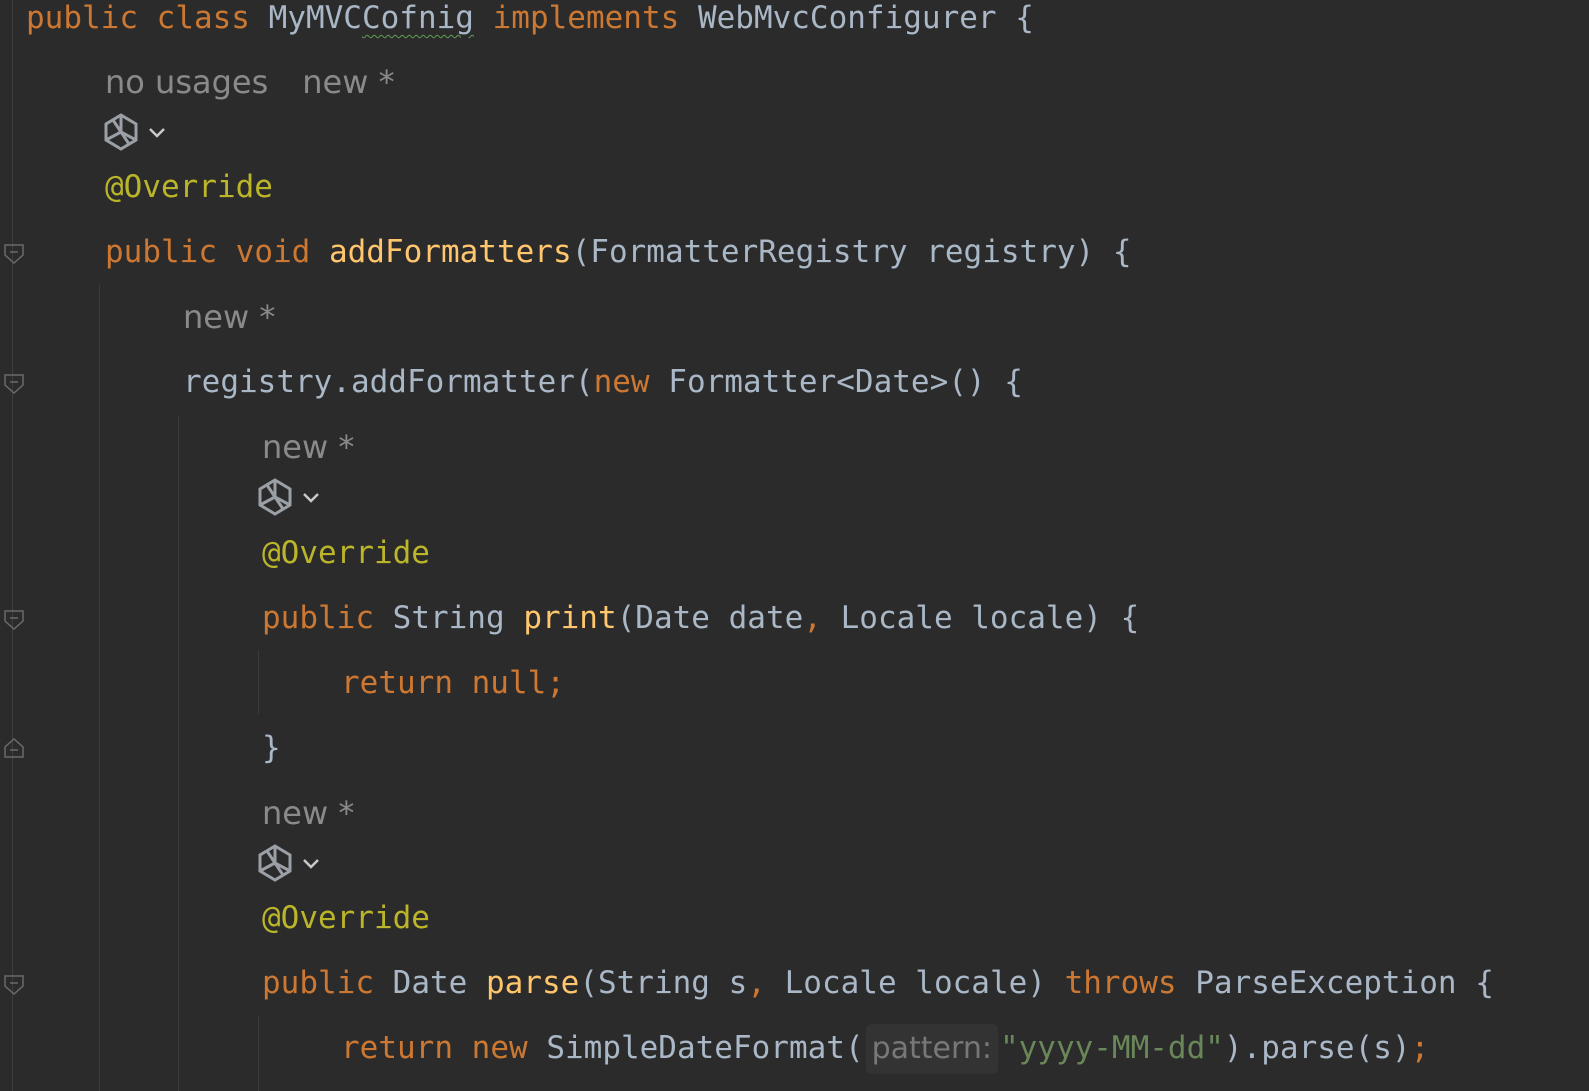 The image size is (1589, 1091). Describe the element at coordinates (388, 382) in the screenshot. I see `call-target: registry.addFormatter(` at that location.